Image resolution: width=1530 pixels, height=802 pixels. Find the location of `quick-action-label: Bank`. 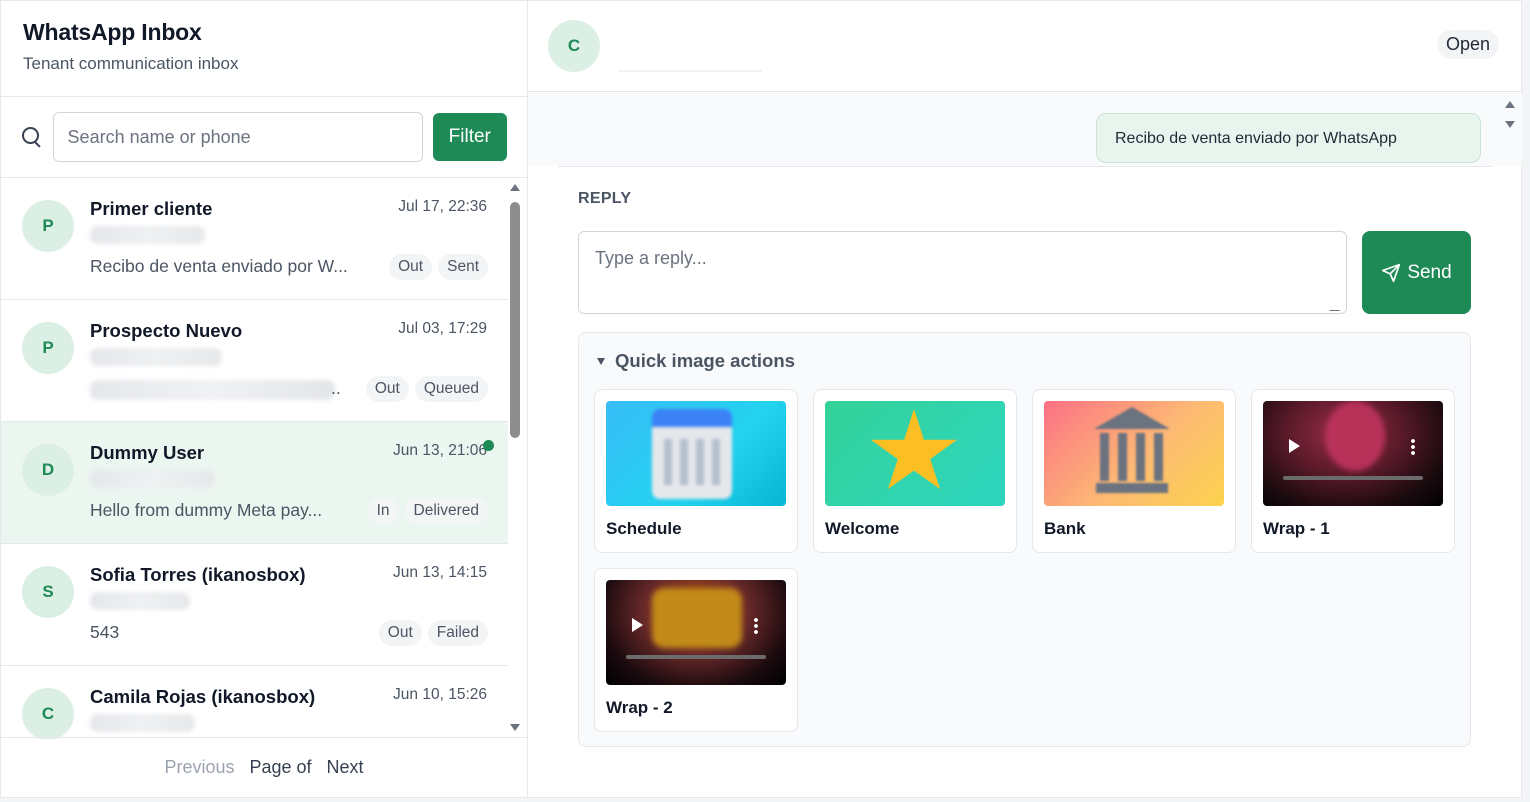

quick-action-label: Bank is located at coordinates (1065, 528).